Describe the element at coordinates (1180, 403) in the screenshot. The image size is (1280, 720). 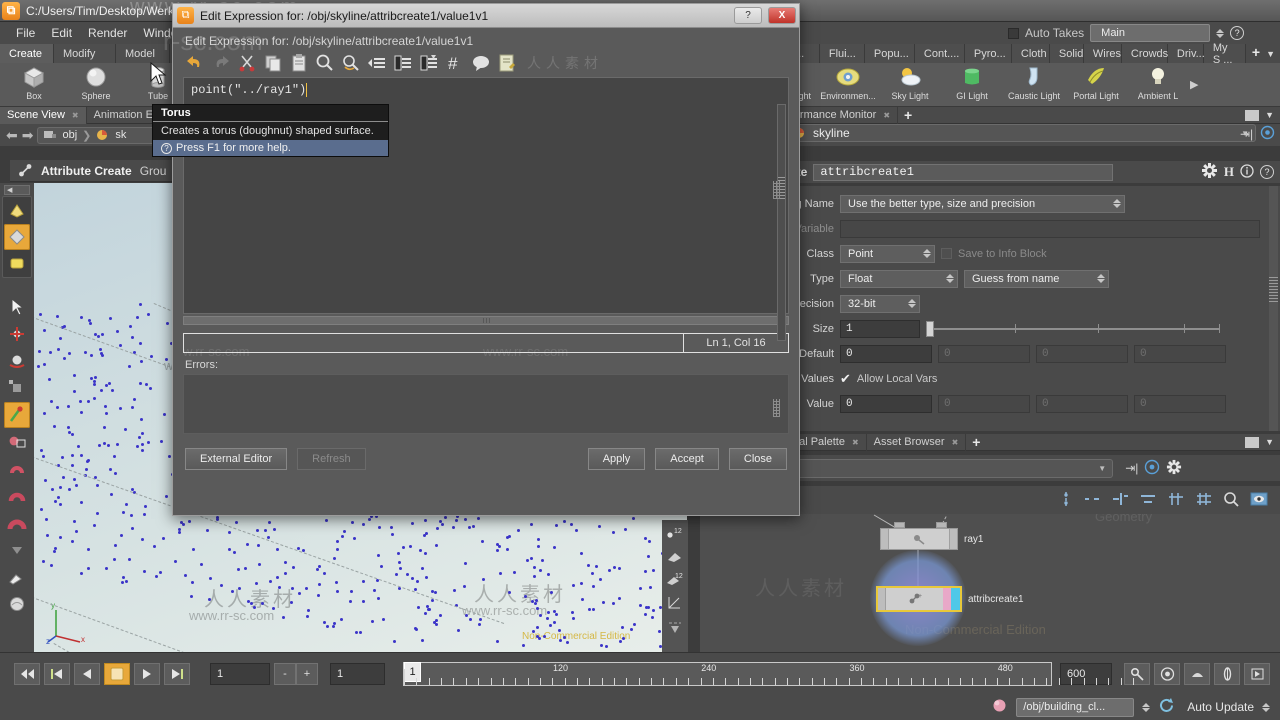
I see `value-field-3: 0` at that location.